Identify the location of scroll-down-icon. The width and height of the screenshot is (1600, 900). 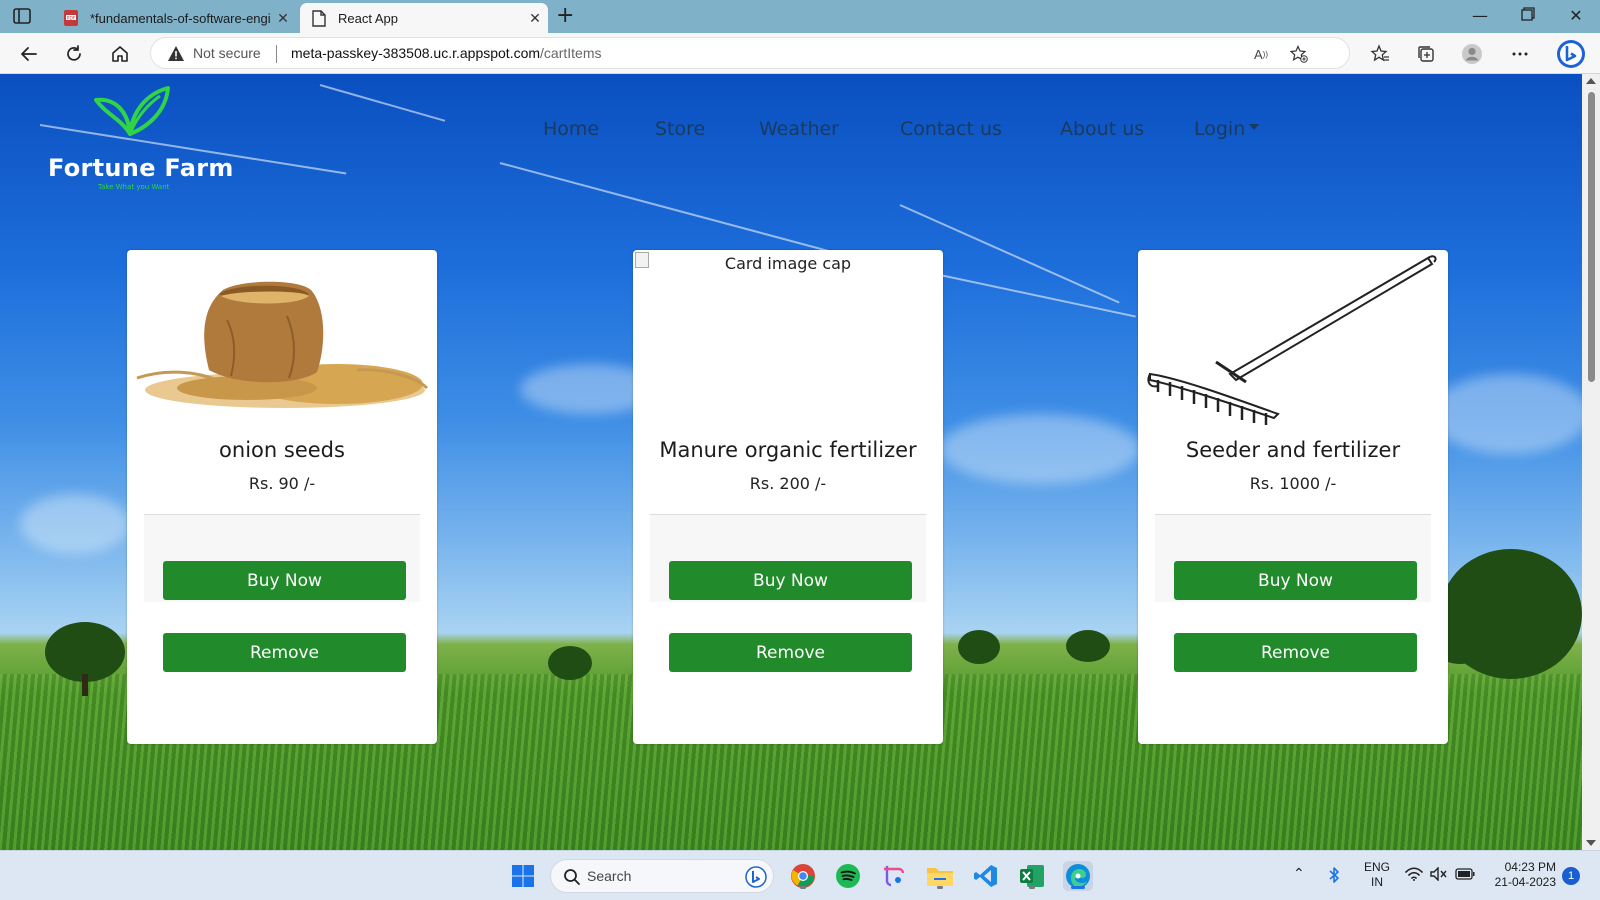
(1591, 843).